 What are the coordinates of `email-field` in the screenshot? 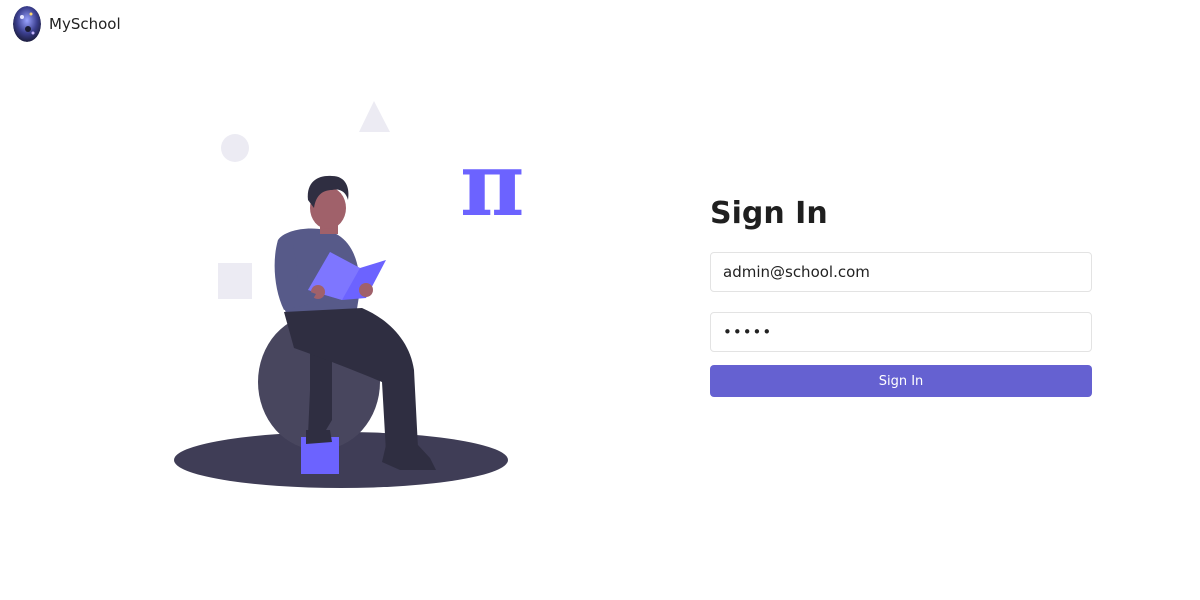 It's located at (901, 272).